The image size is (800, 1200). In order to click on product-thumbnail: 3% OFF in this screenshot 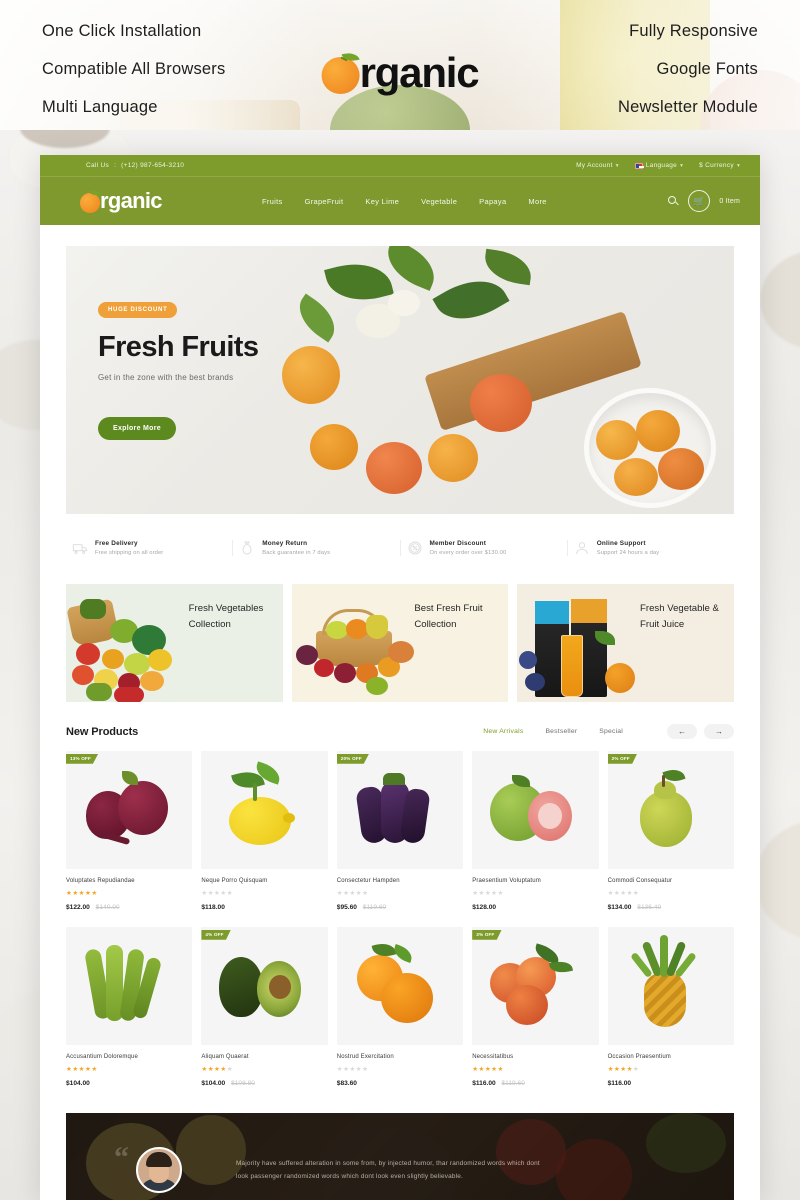, I will do `click(535, 986)`.